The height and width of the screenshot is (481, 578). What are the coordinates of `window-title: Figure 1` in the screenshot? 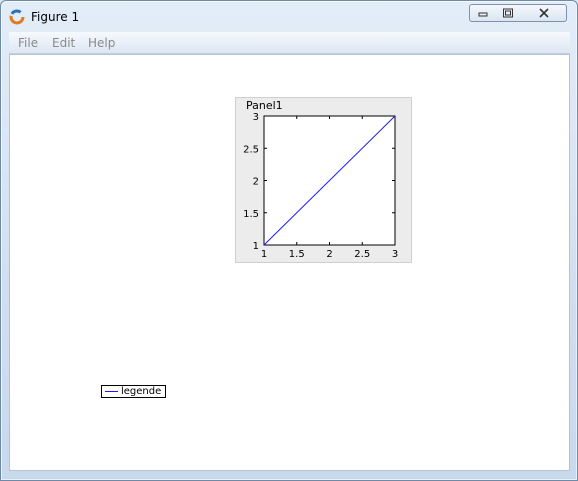 It's located at (55, 17).